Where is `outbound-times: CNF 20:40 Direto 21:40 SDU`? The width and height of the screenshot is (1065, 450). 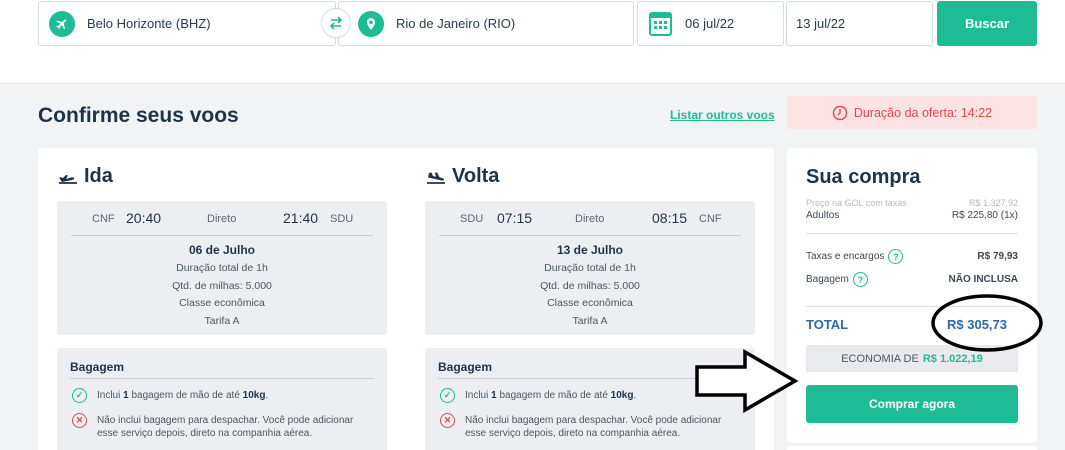 outbound-times: CNF 20:40 Direto 21:40 SDU is located at coordinates (222, 221).